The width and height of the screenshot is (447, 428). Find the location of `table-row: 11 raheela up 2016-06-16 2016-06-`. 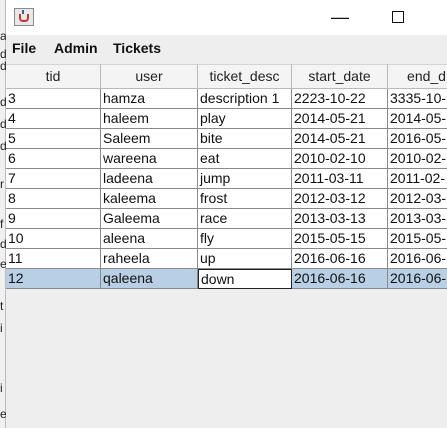

table-row: 11 raheela up 2016-06-16 2016-06- is located at coordinates (226, 259).